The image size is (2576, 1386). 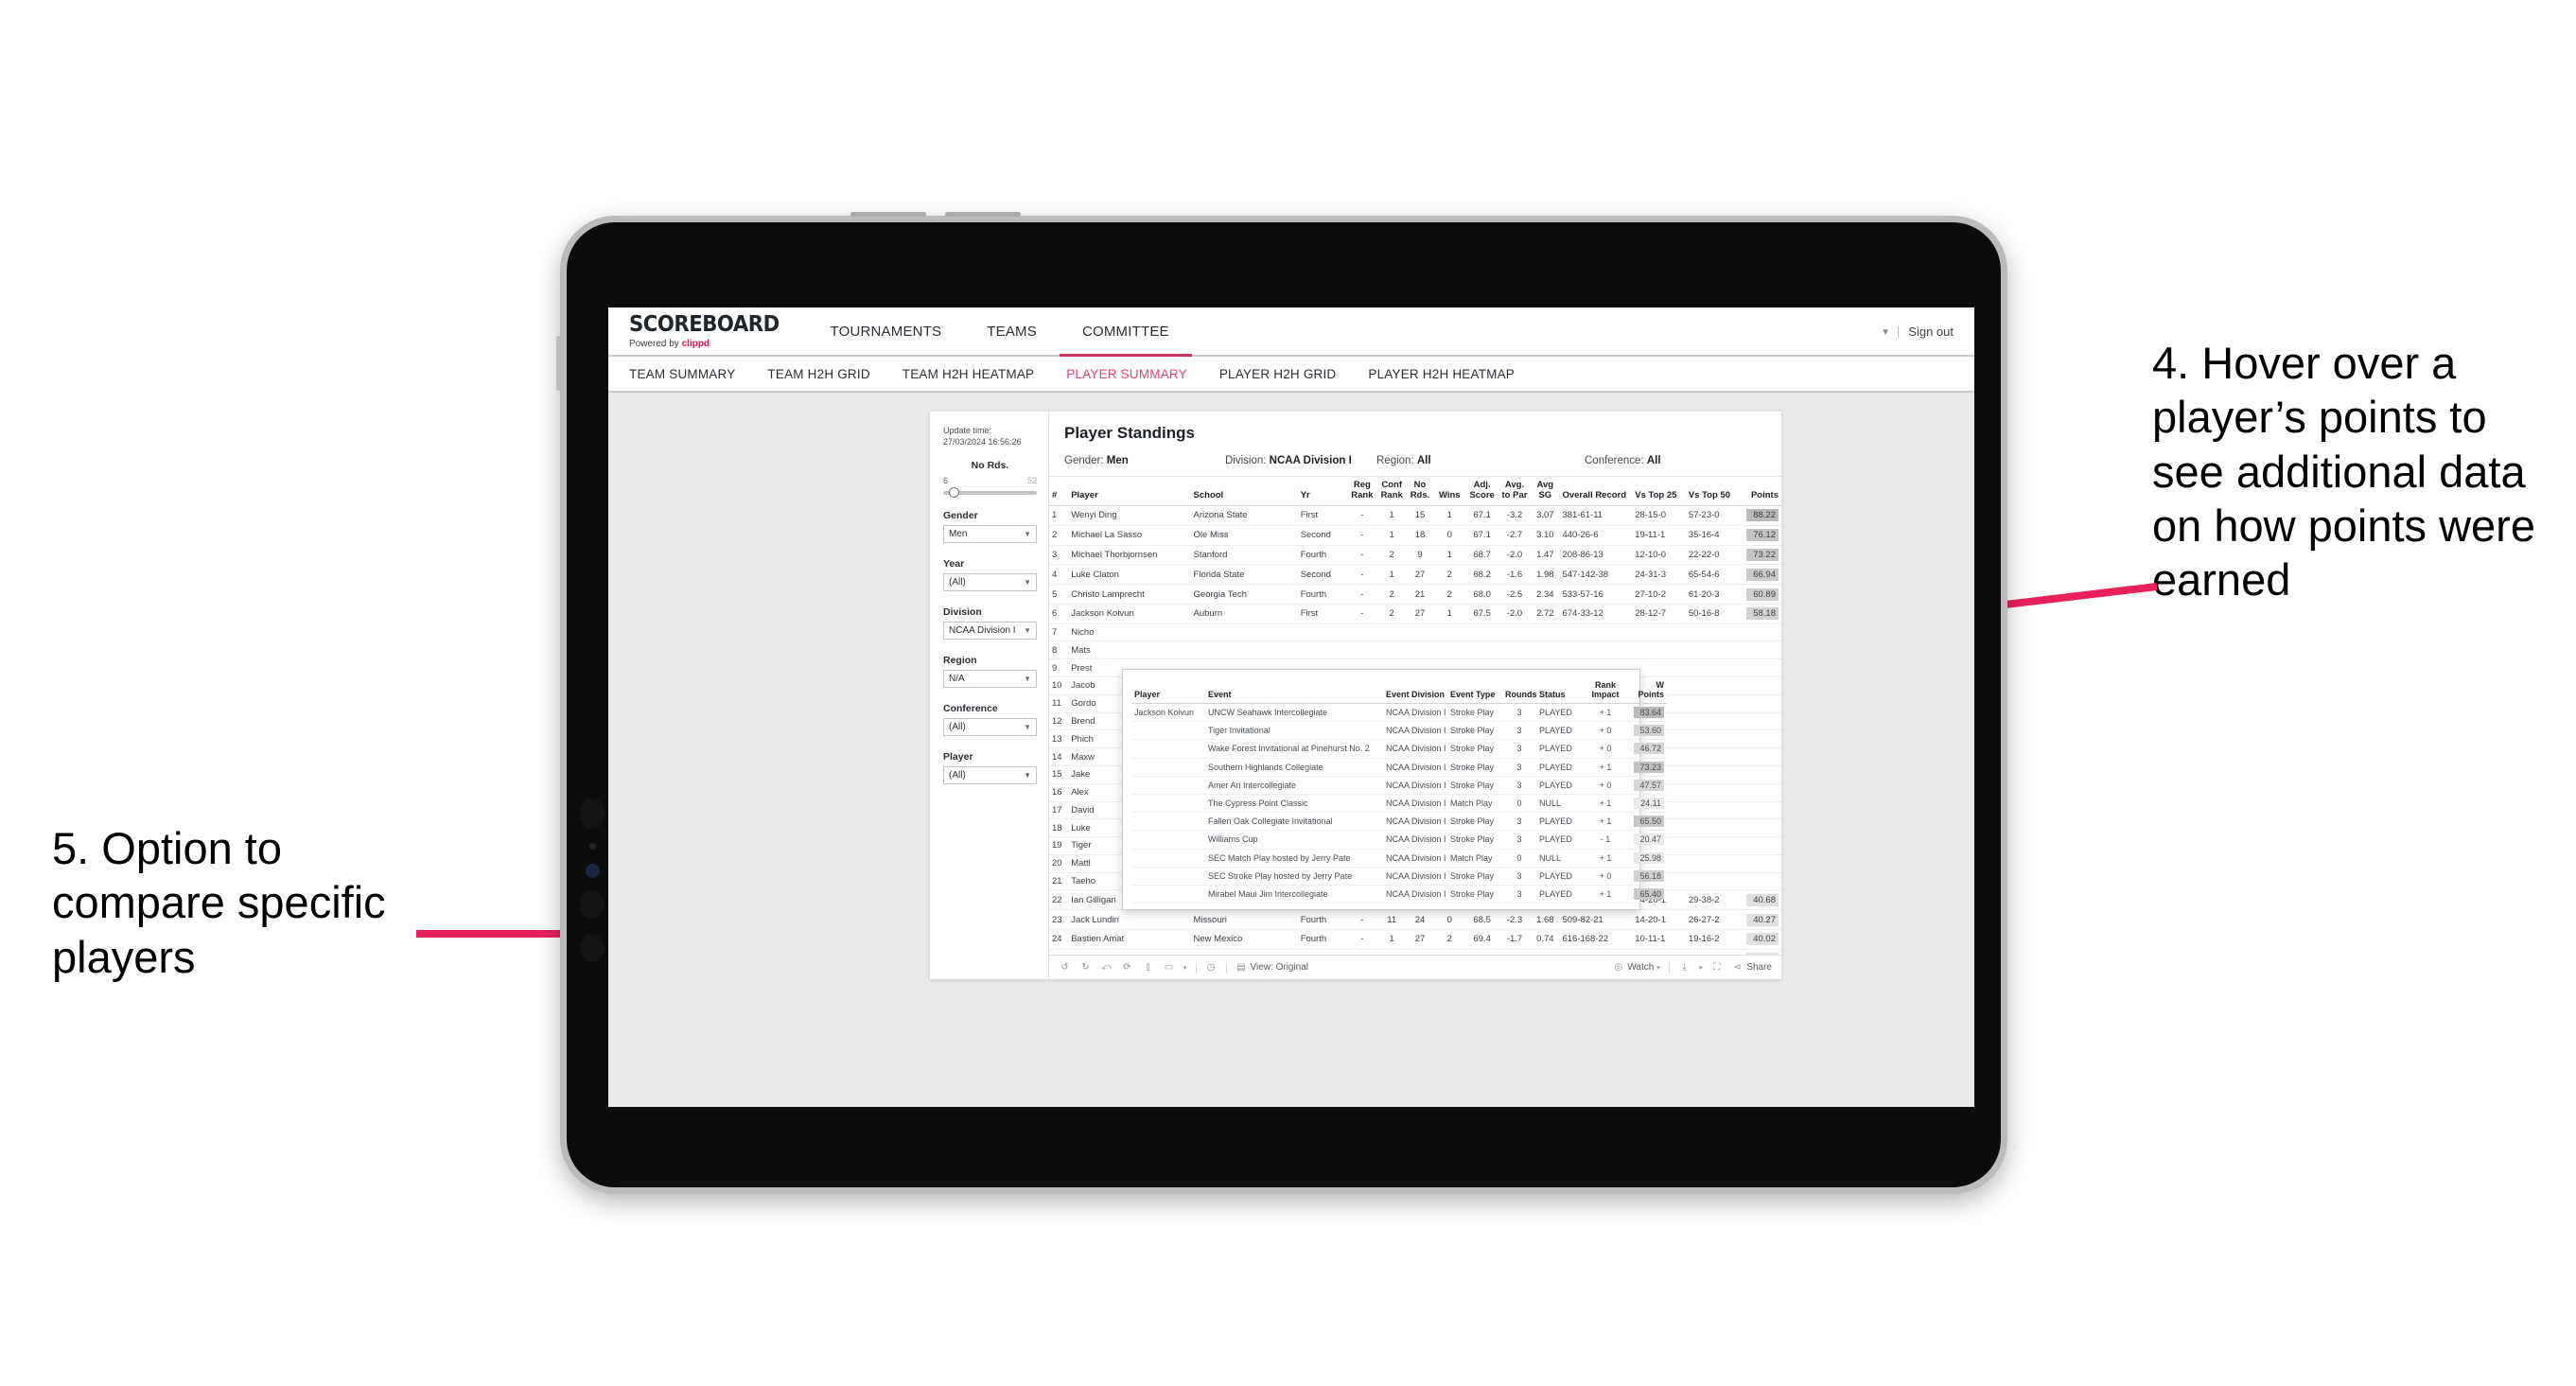 I want to click on watch-button: ◎ Watch ▾, so click(x=1636, y=967).